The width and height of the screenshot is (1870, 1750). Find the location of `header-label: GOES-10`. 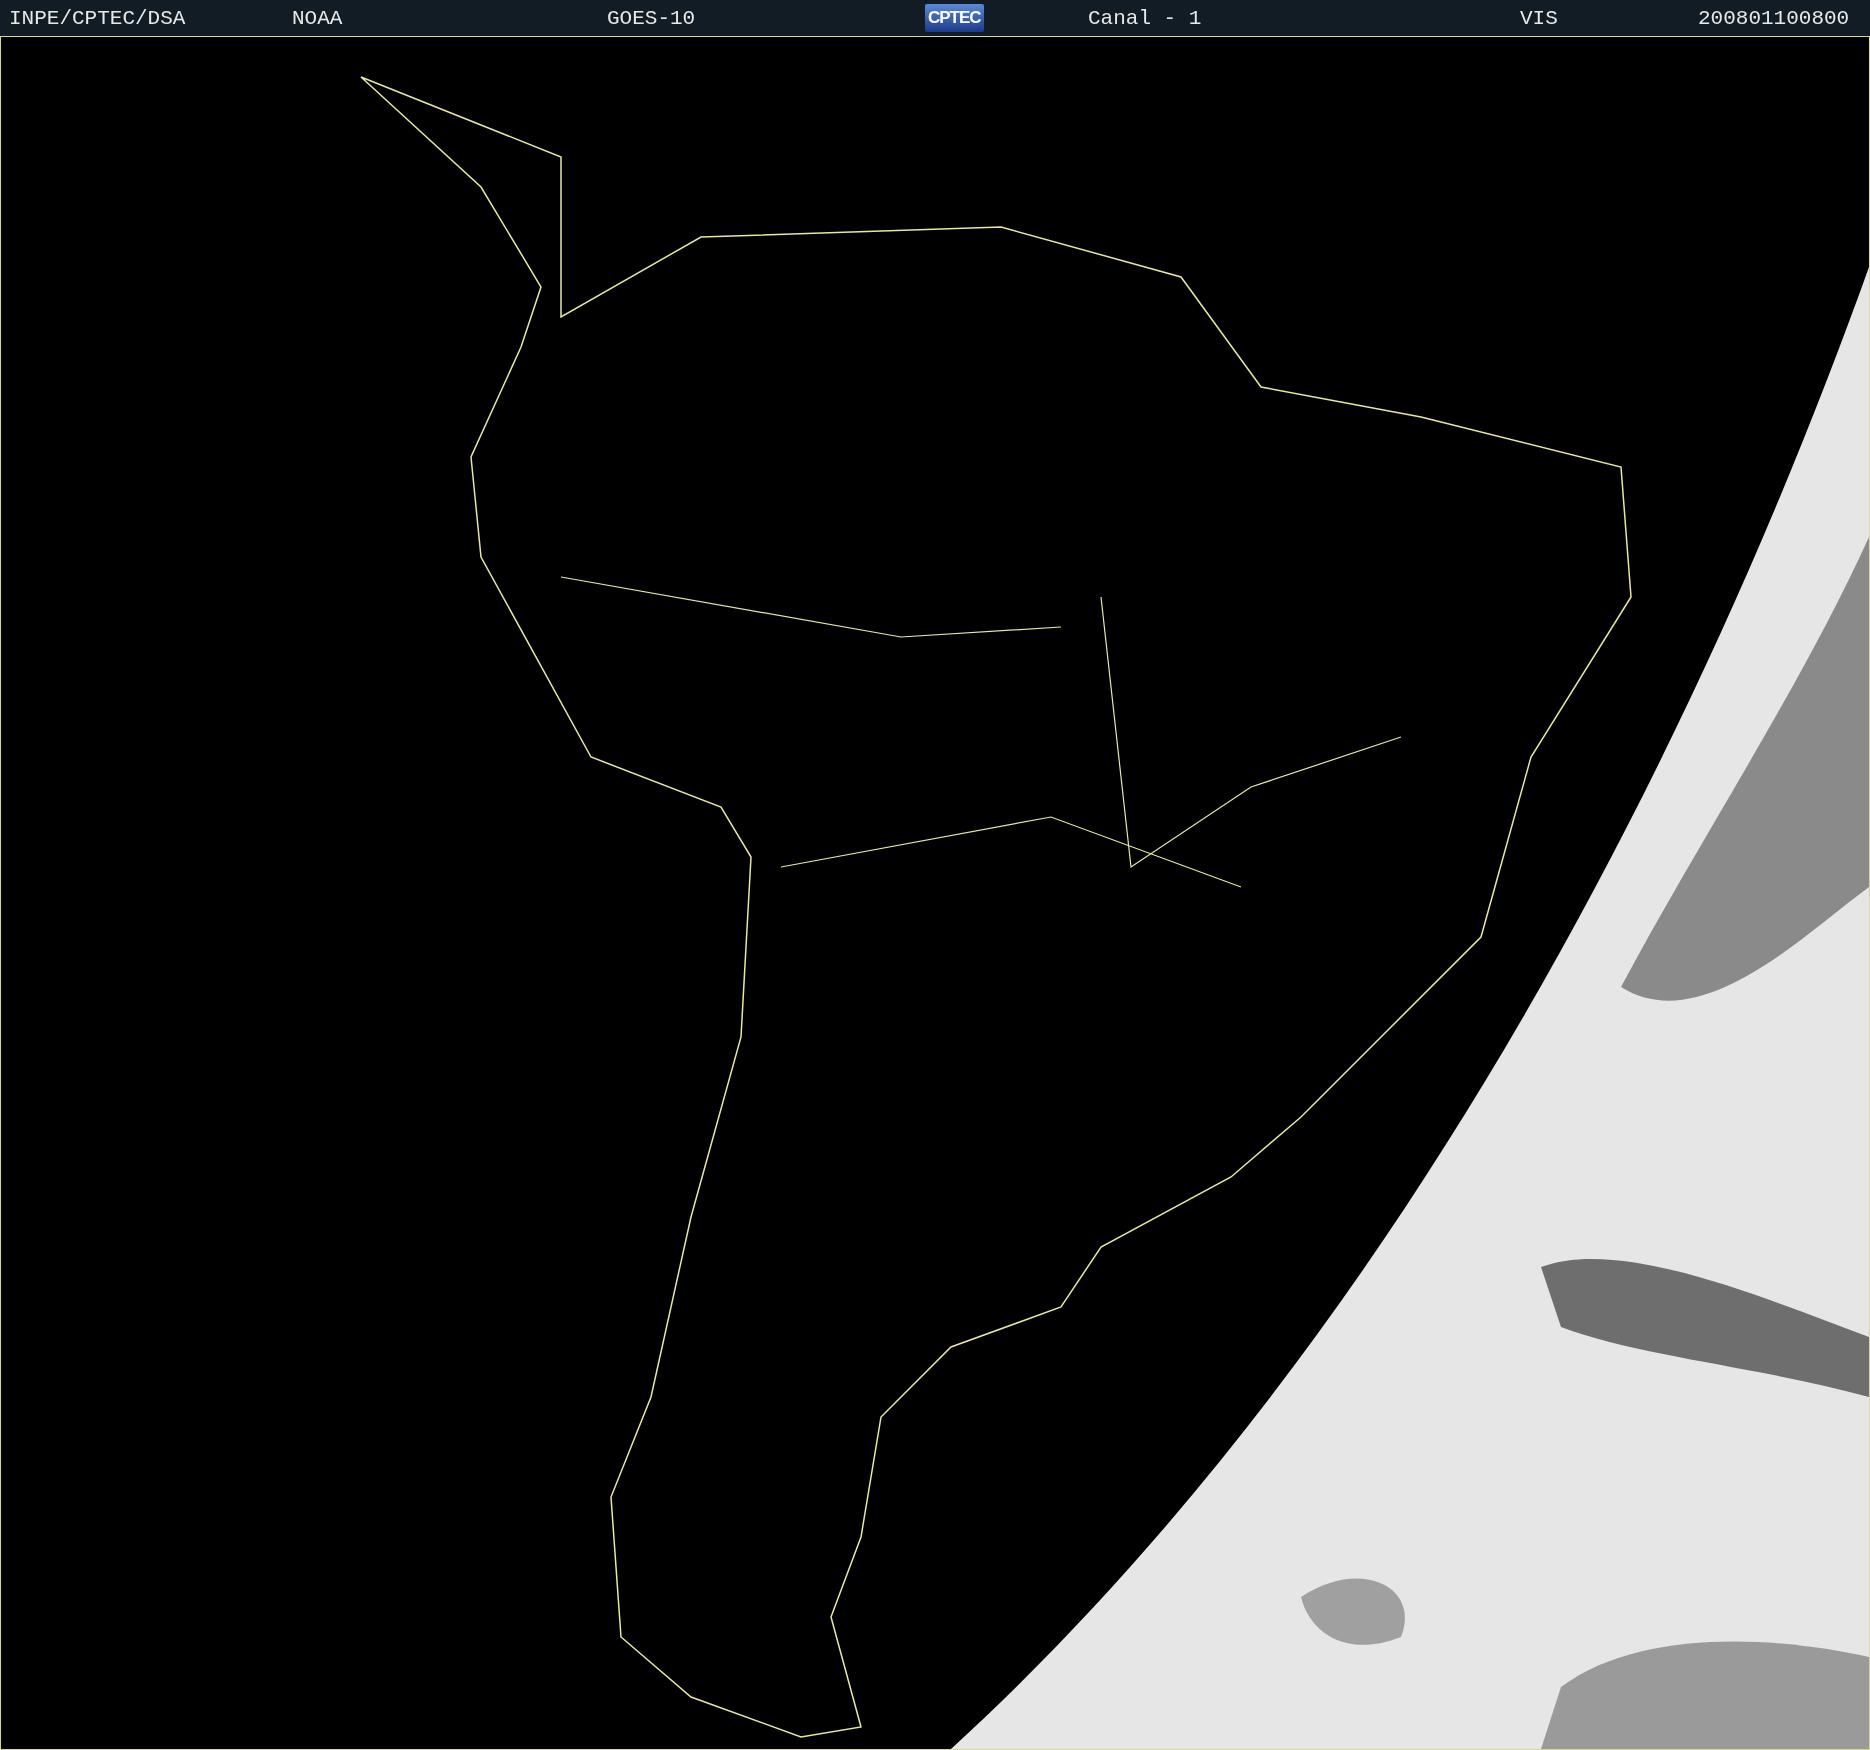

header-label: GOES-10 is located at coordinates (651, 18).